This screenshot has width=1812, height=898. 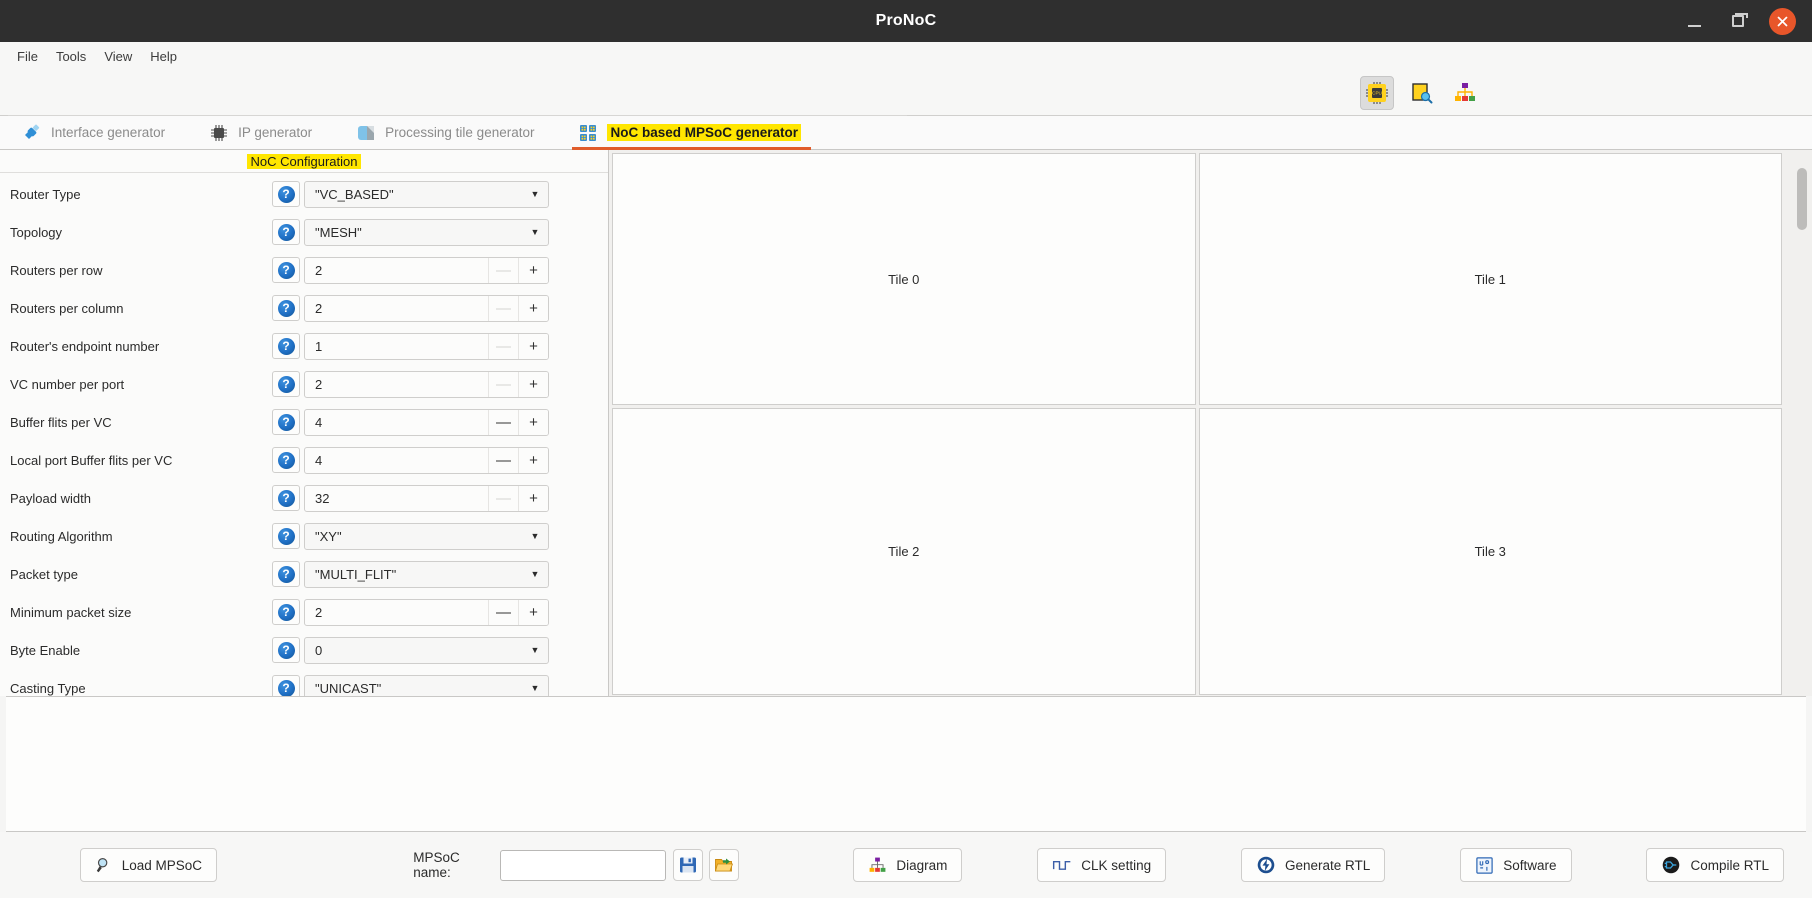 What do you see at coordinates (904, 279) in the screenshot?
I see `tile: Tile 0` at bounding box center [904, 279].